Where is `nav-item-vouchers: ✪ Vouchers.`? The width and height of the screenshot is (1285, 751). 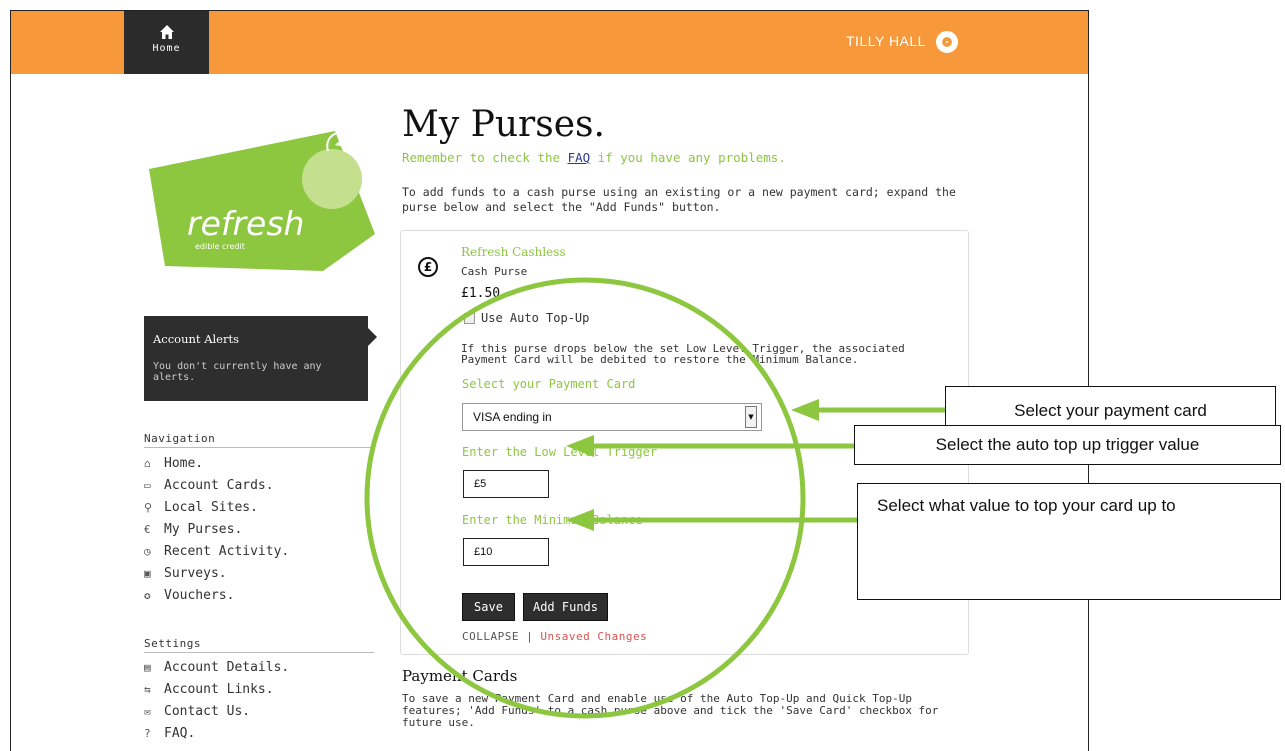
nav-item-vouchers: ✪ Vouchers. is located at coordinates (259, 595).